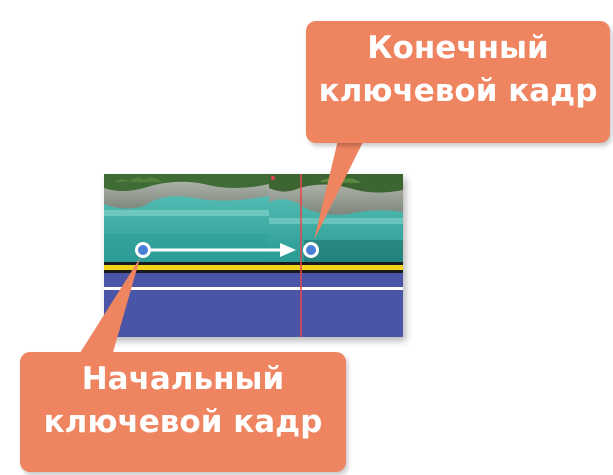  I want to click on clip-marker, so click(273, 178).